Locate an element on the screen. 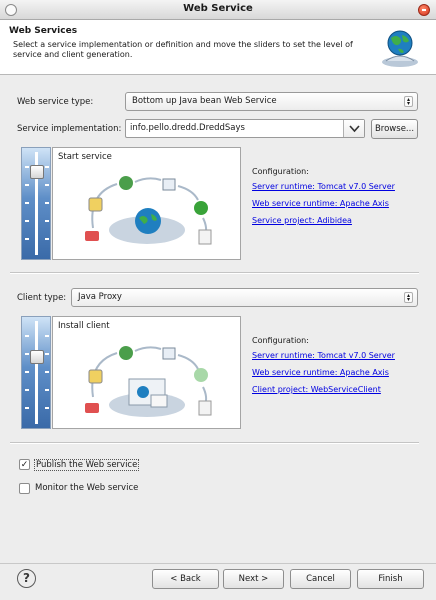 Image resolution: width=436 pixels, height=600 pixels. footer-divider is located at coordinates (218, 563).